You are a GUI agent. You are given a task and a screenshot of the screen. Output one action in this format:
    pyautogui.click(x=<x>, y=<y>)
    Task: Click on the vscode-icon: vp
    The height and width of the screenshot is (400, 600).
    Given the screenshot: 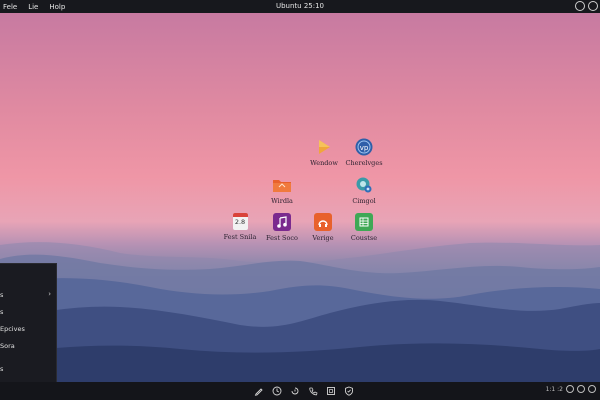 What is the action you would take?
    pyautogui.click(x=364, y=147)
    